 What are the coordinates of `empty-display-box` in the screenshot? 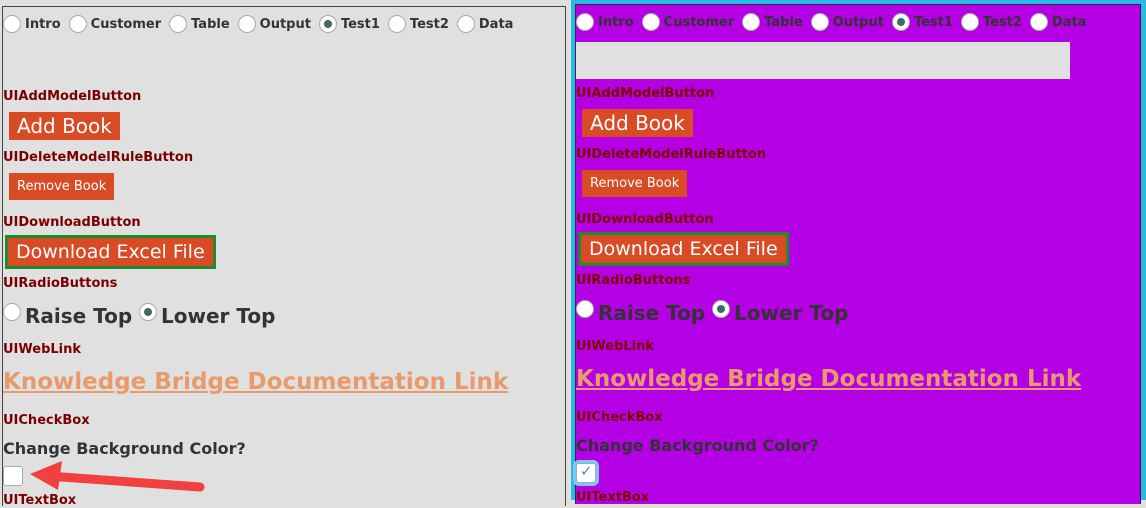 It's located at (823, 60).